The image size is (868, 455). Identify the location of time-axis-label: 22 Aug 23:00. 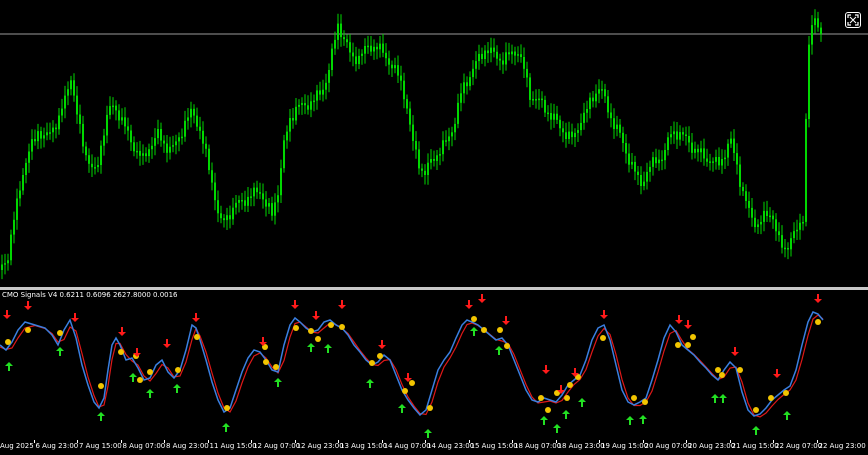
(842, 446).